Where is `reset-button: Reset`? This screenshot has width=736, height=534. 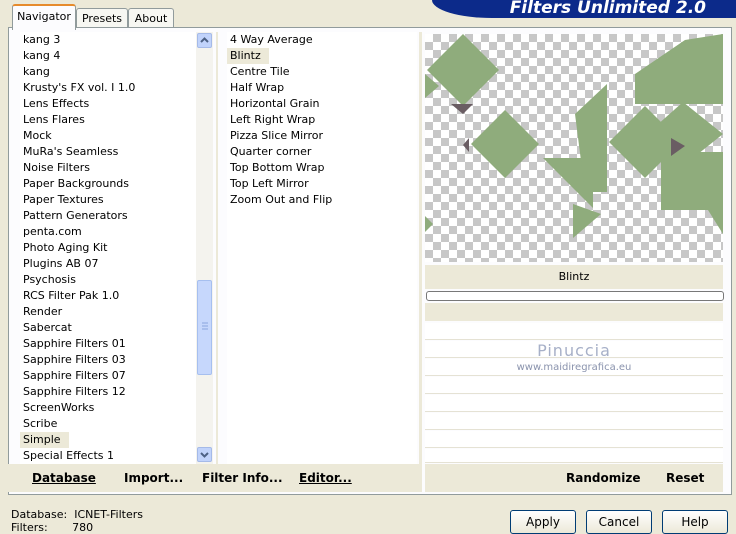
reset-button: Reset is located at coordinates (685, 478).